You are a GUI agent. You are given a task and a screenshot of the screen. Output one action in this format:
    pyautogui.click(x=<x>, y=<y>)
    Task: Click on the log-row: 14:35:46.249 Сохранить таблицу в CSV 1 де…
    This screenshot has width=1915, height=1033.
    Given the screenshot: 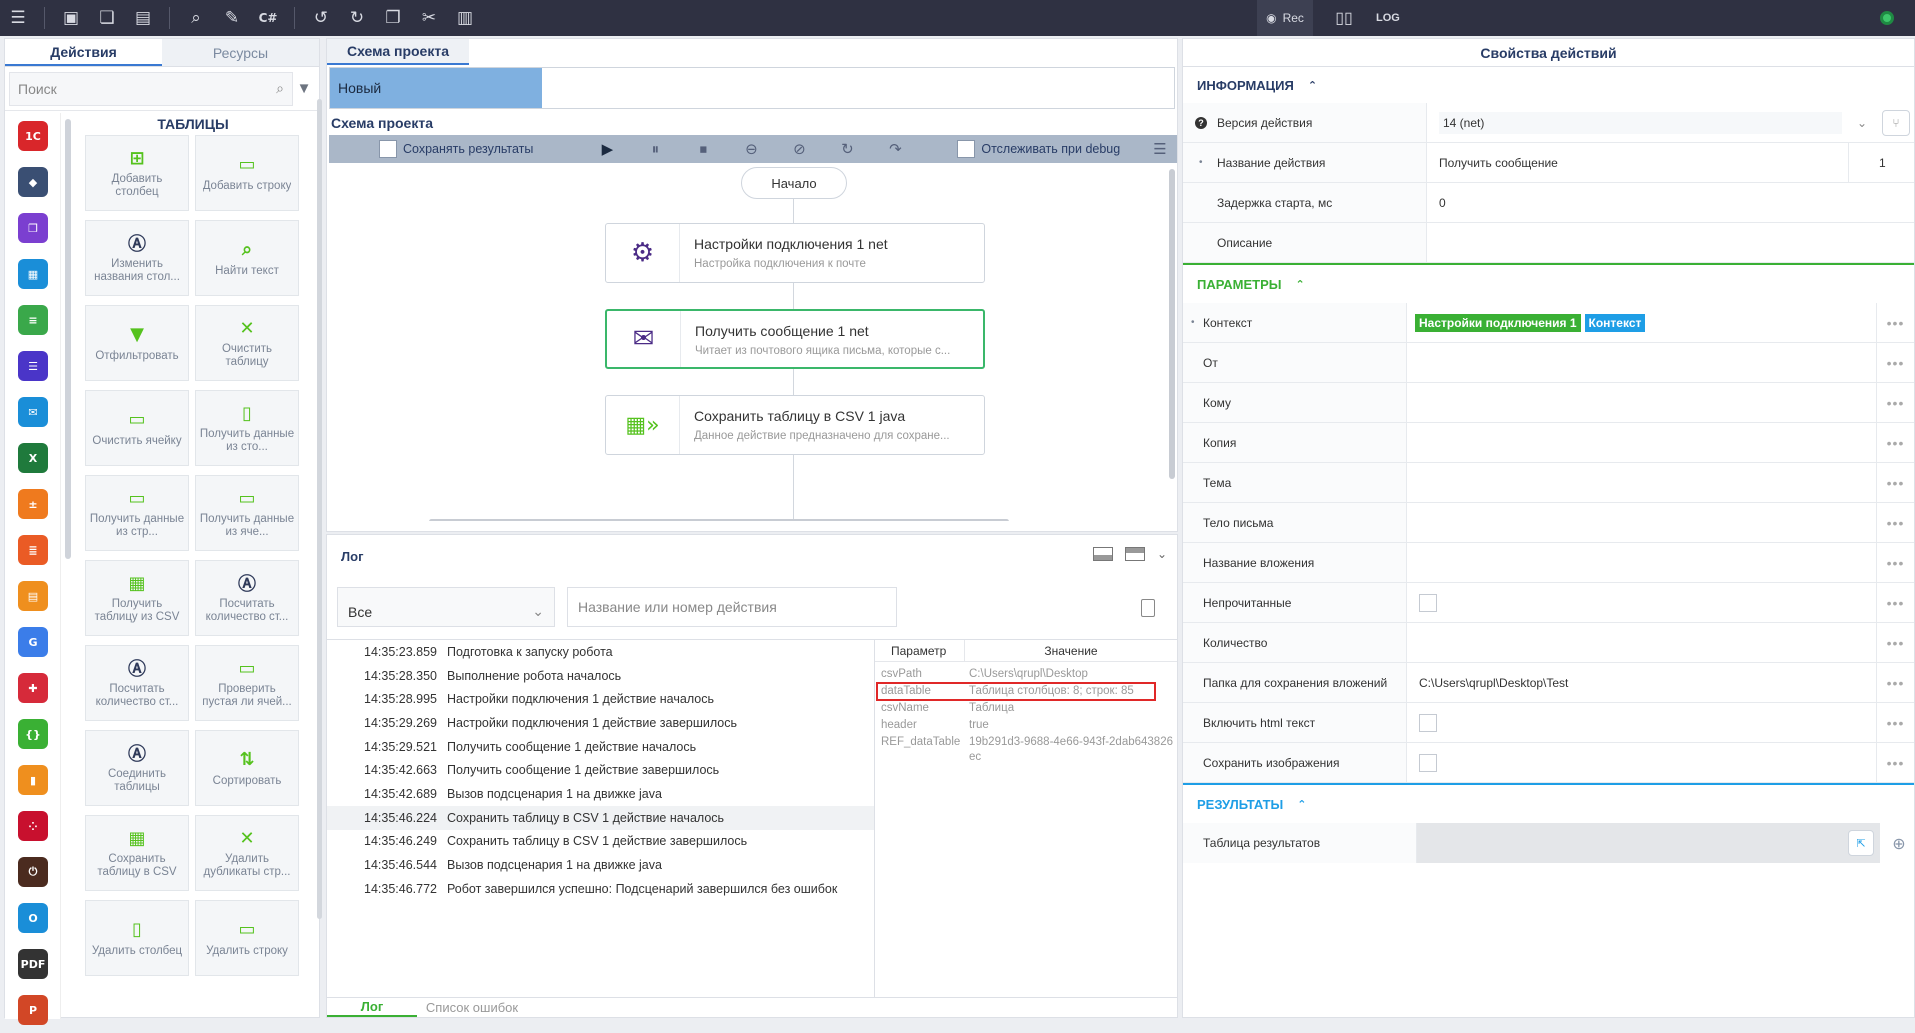 What is the action you would take?
    pyautogui.click(x=600, y=842)
    